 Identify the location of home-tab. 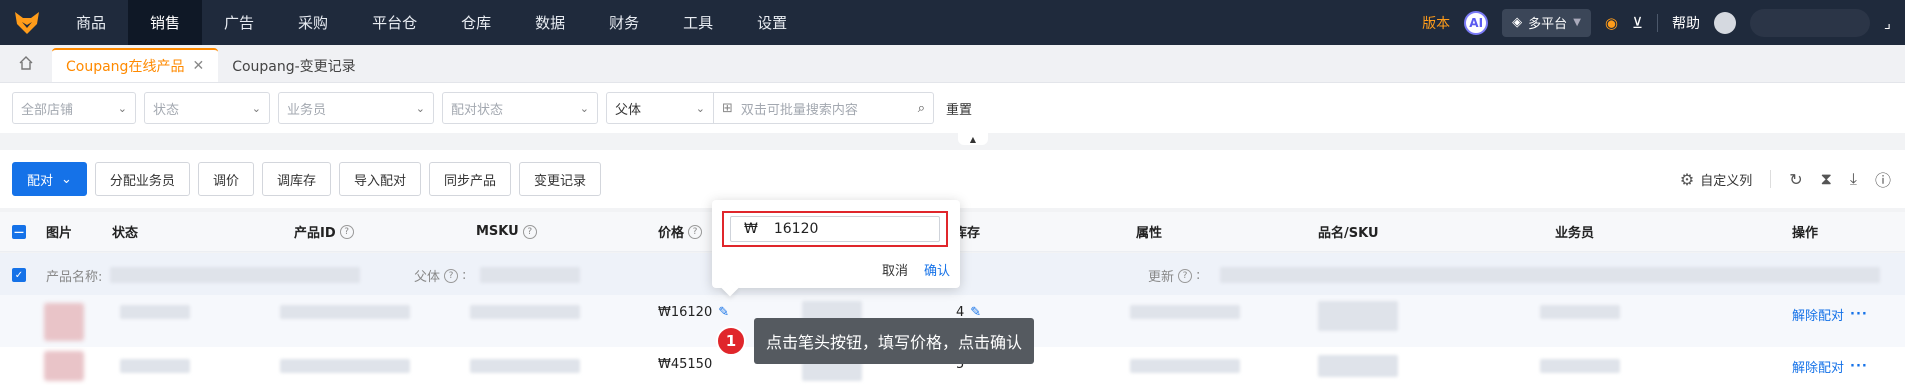
(26, 63).